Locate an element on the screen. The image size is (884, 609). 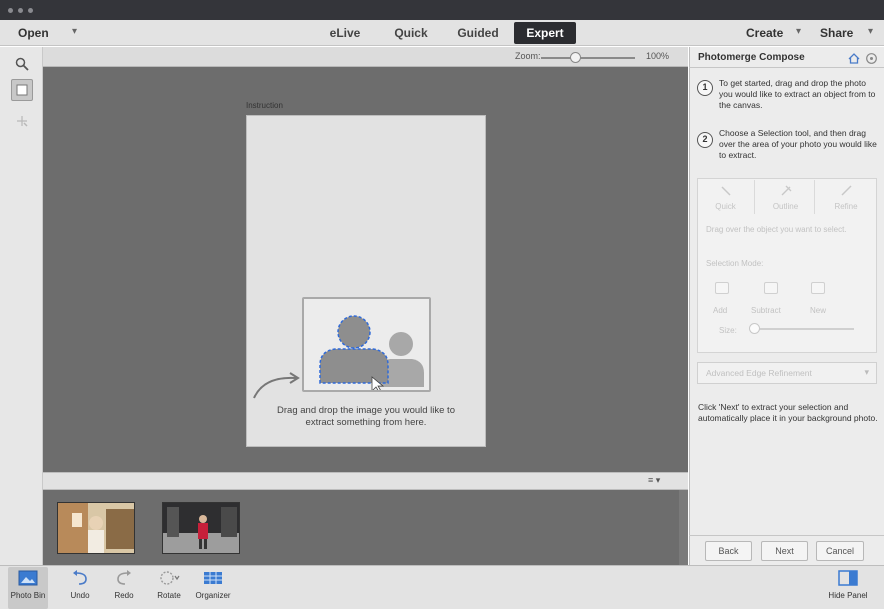
drag-hint: Drag over the object you want to select. is located at coordinates (776, 229).